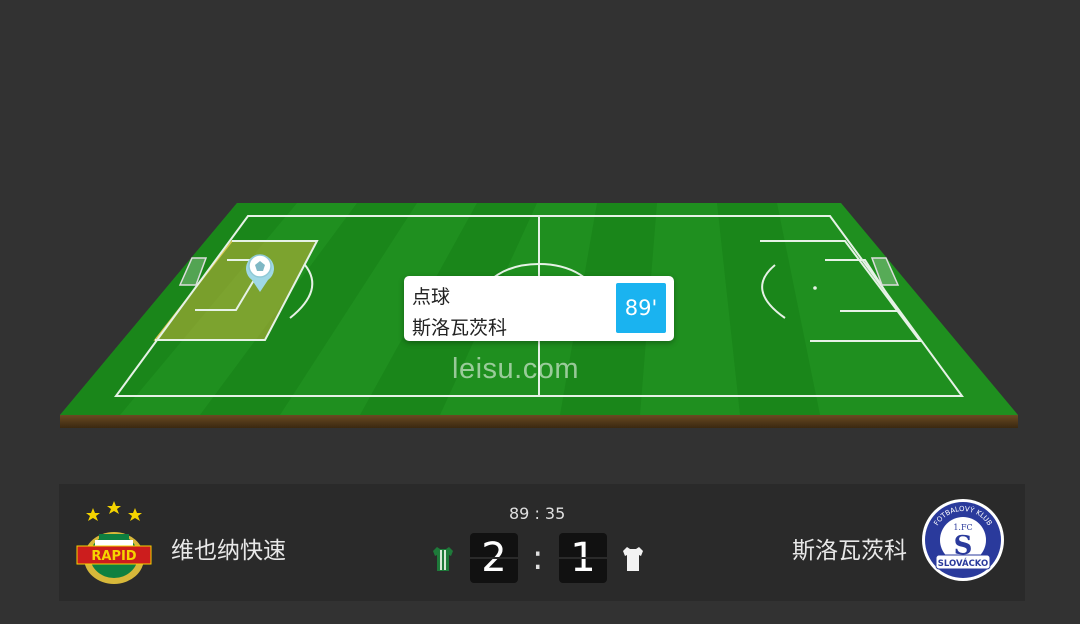 The width and height of the screenshot is (1080, 624). What do you see at coordinates (849, 551) in the screenshot?
I see `away-team-name: 斯洛瓦茨科` at bounding box center [849, 551].